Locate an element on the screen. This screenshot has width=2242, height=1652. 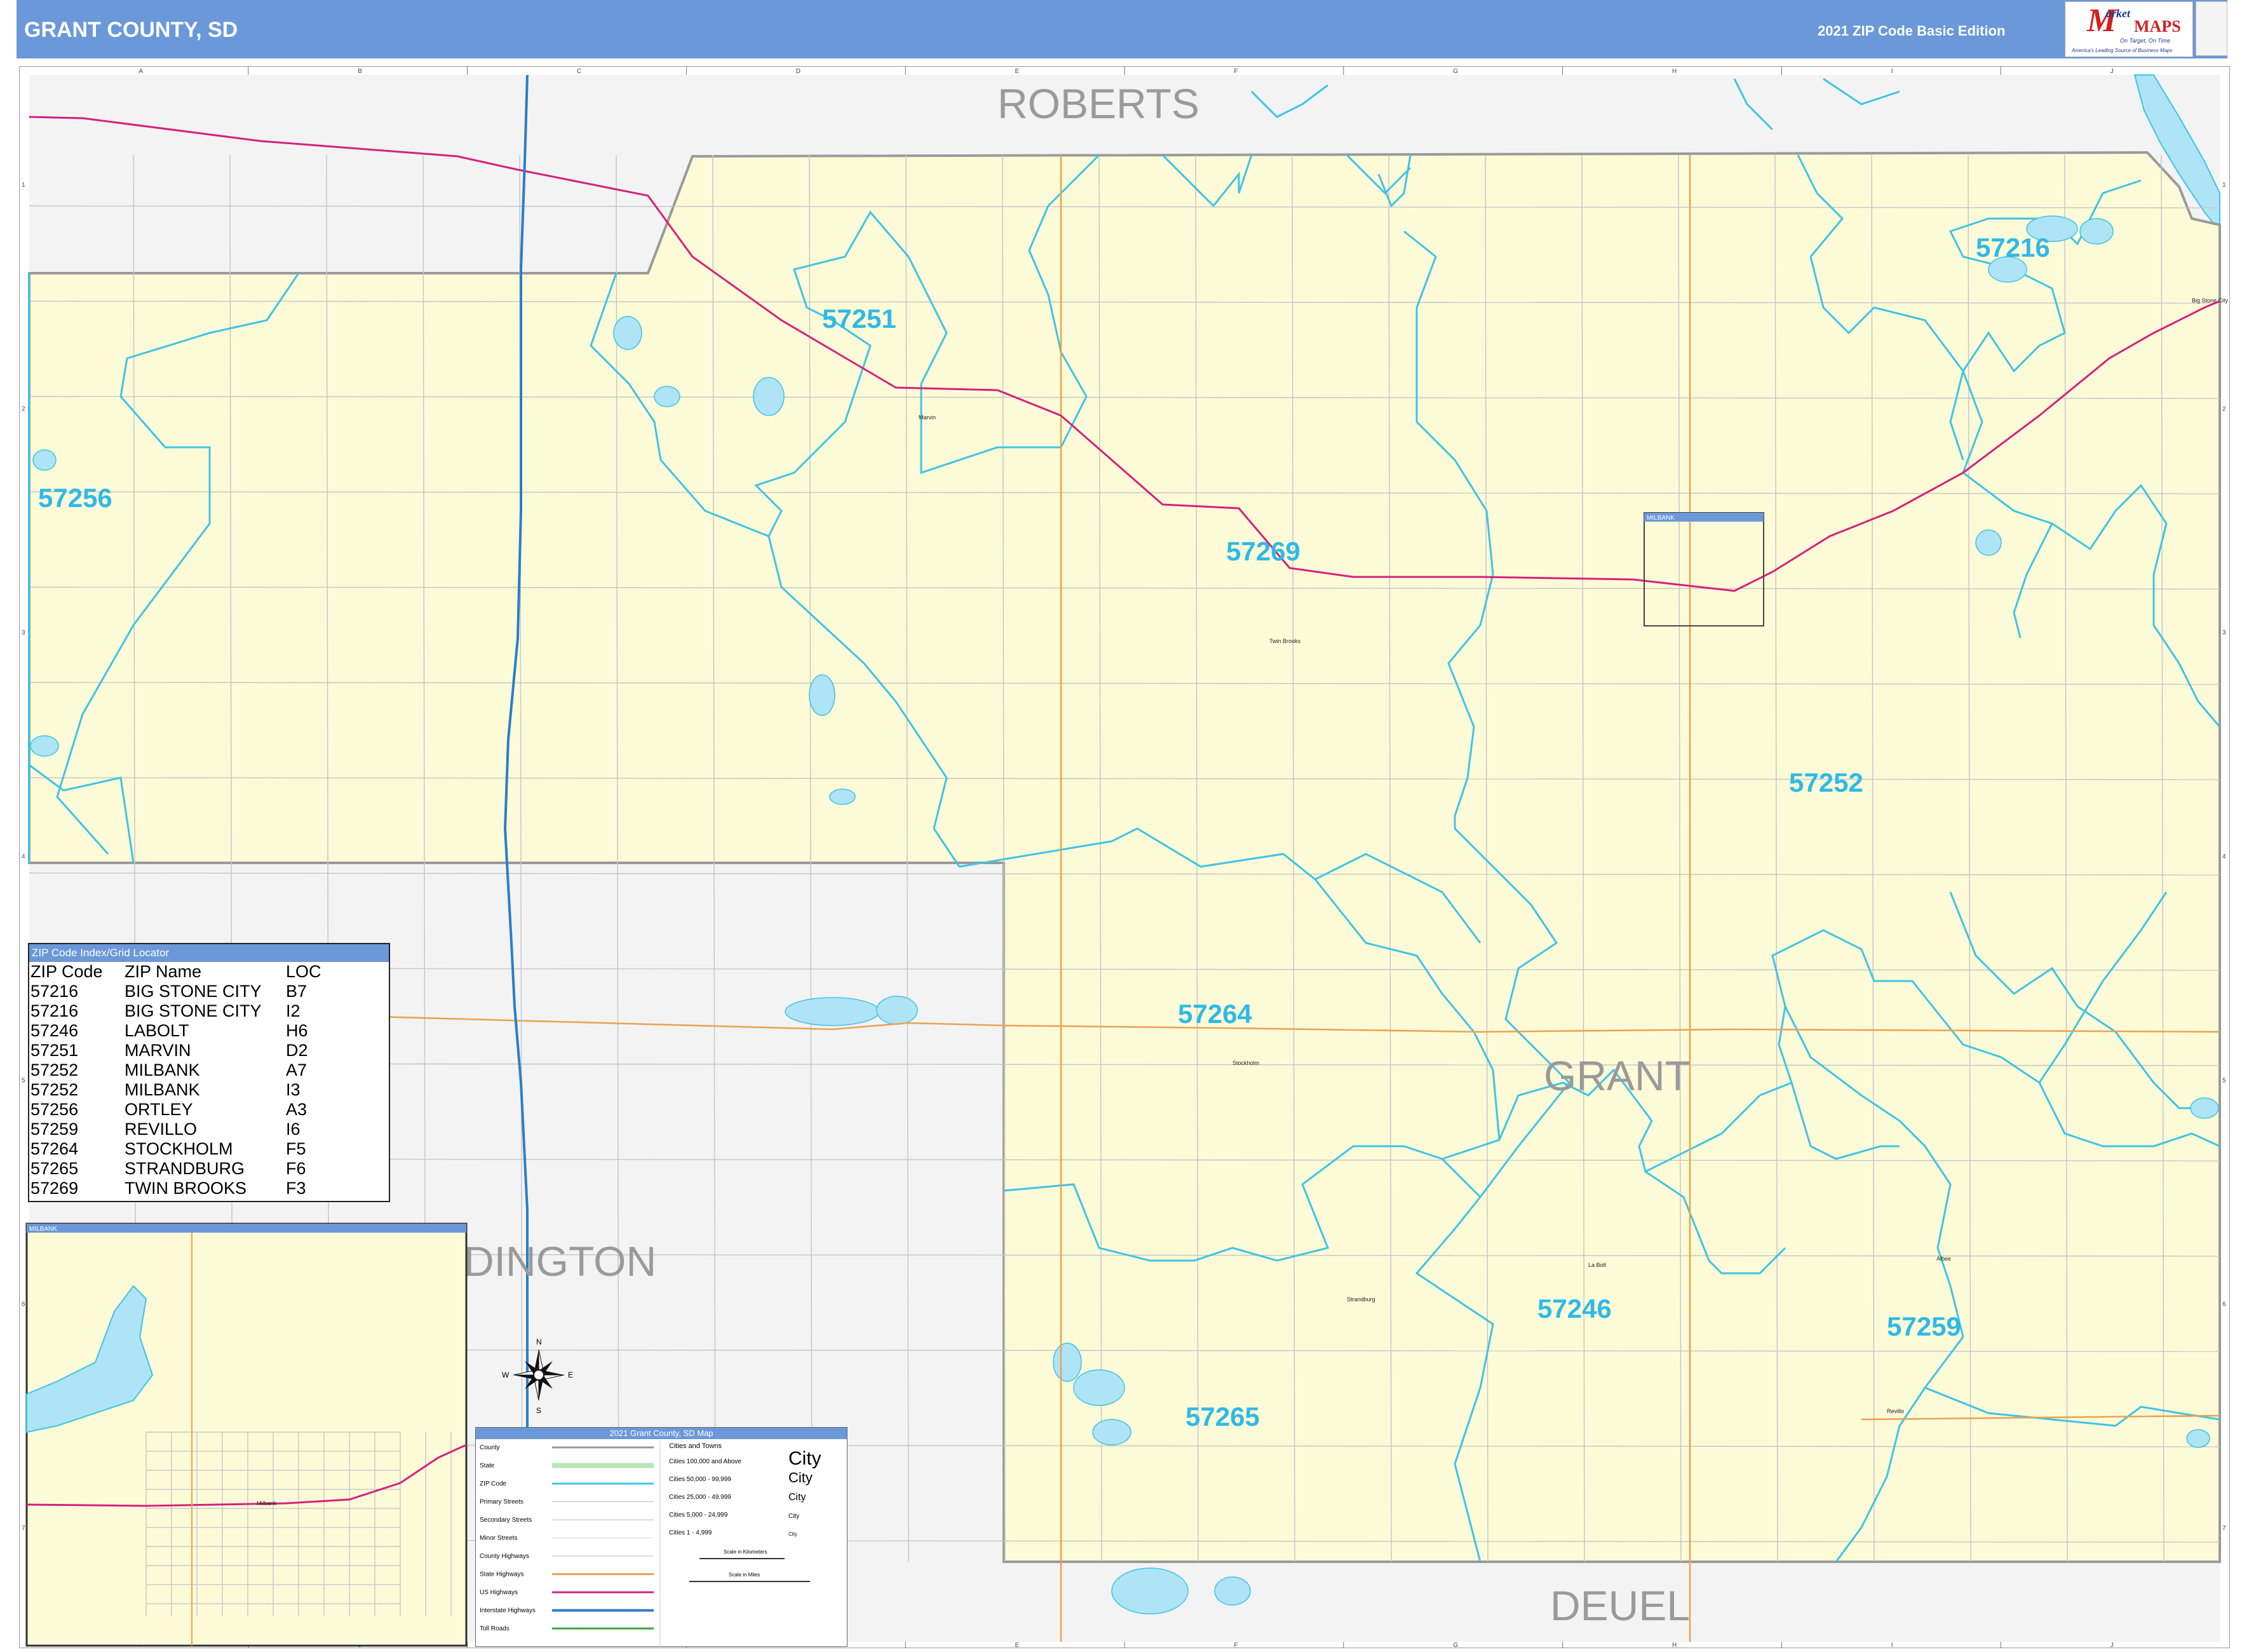
legend-item: County Highways is located at coordinates (504, 1556).